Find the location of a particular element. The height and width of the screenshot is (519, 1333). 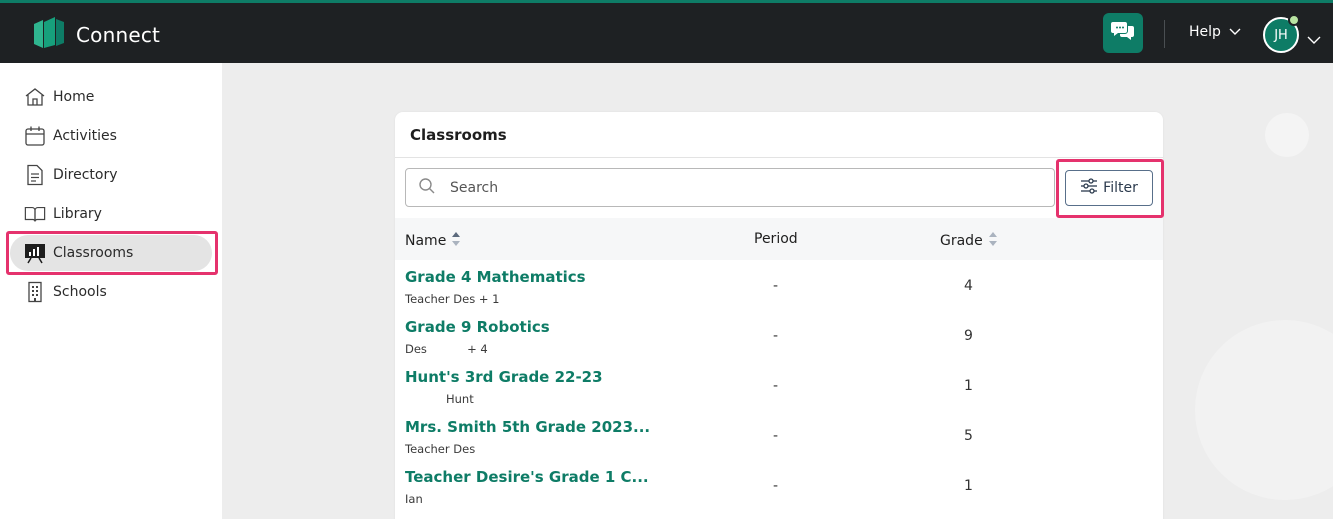

sidebar-item-home: Home is located at coordinates (111, 97).